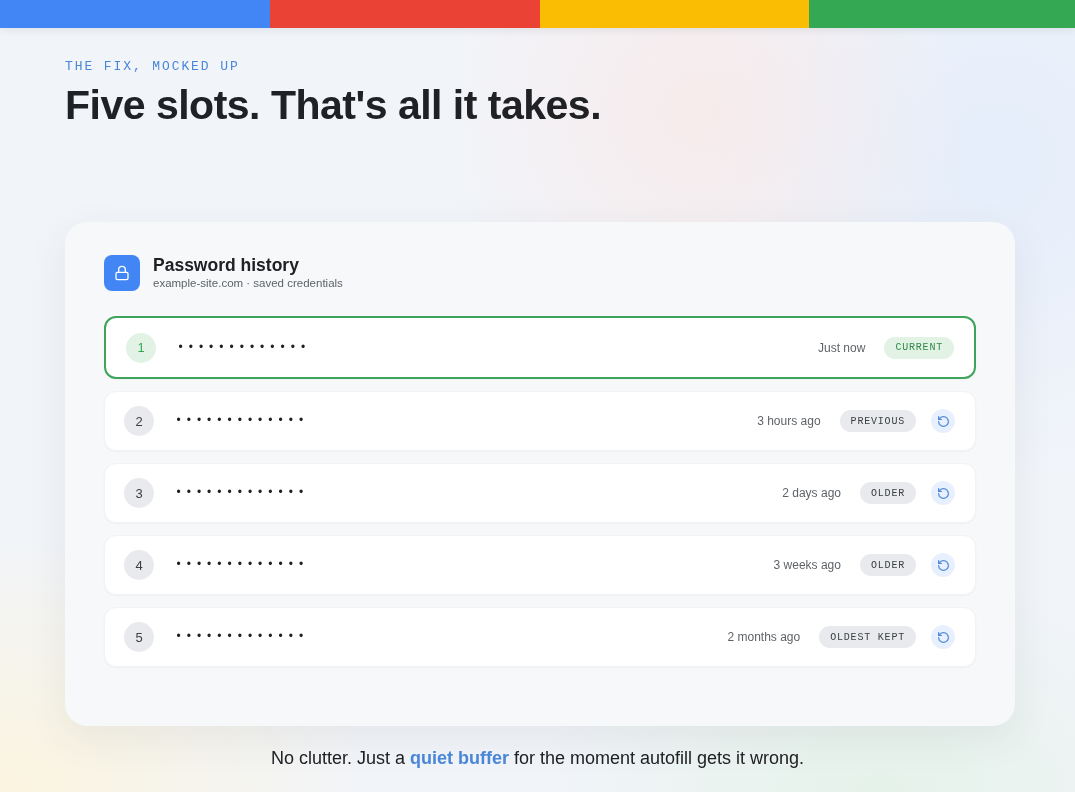 This screenshot has width=1075, height=792. I want to click on slot-number: 2, so click(139, 421).